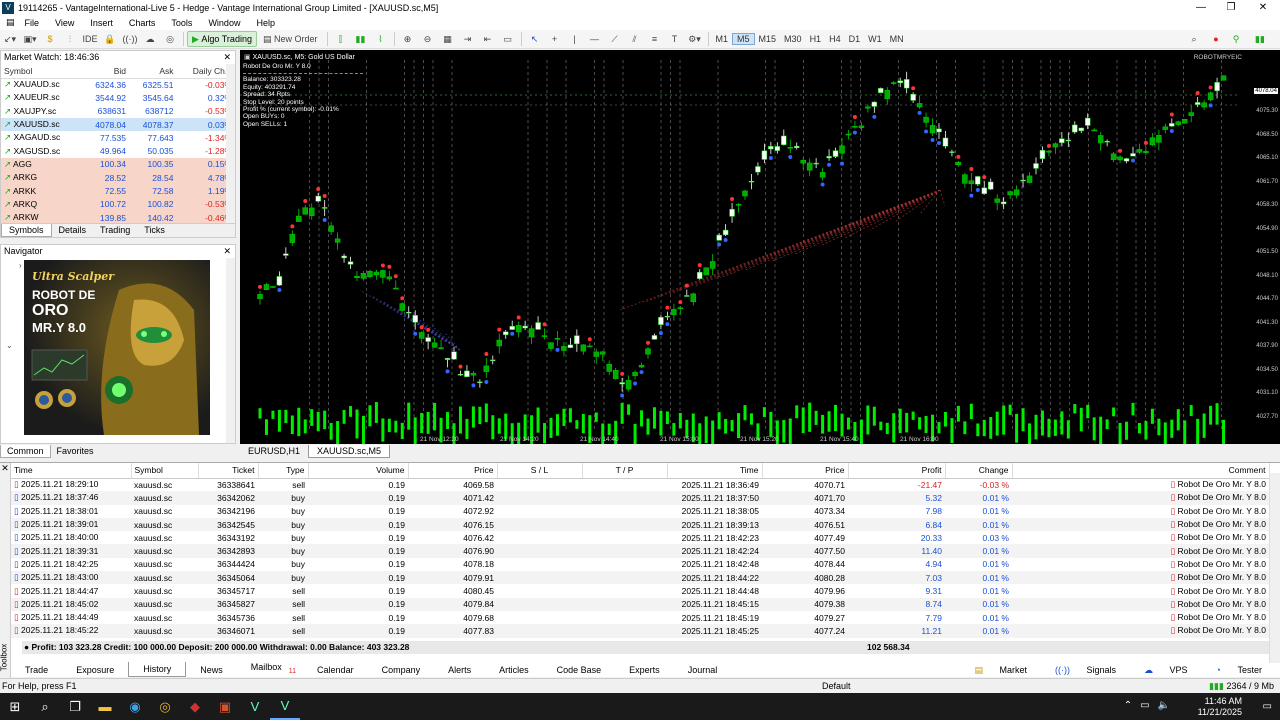  What do you see at coordinates (64, 23) in the screenshot?
I see `menu-view: View` at bounding box center [64, 23].